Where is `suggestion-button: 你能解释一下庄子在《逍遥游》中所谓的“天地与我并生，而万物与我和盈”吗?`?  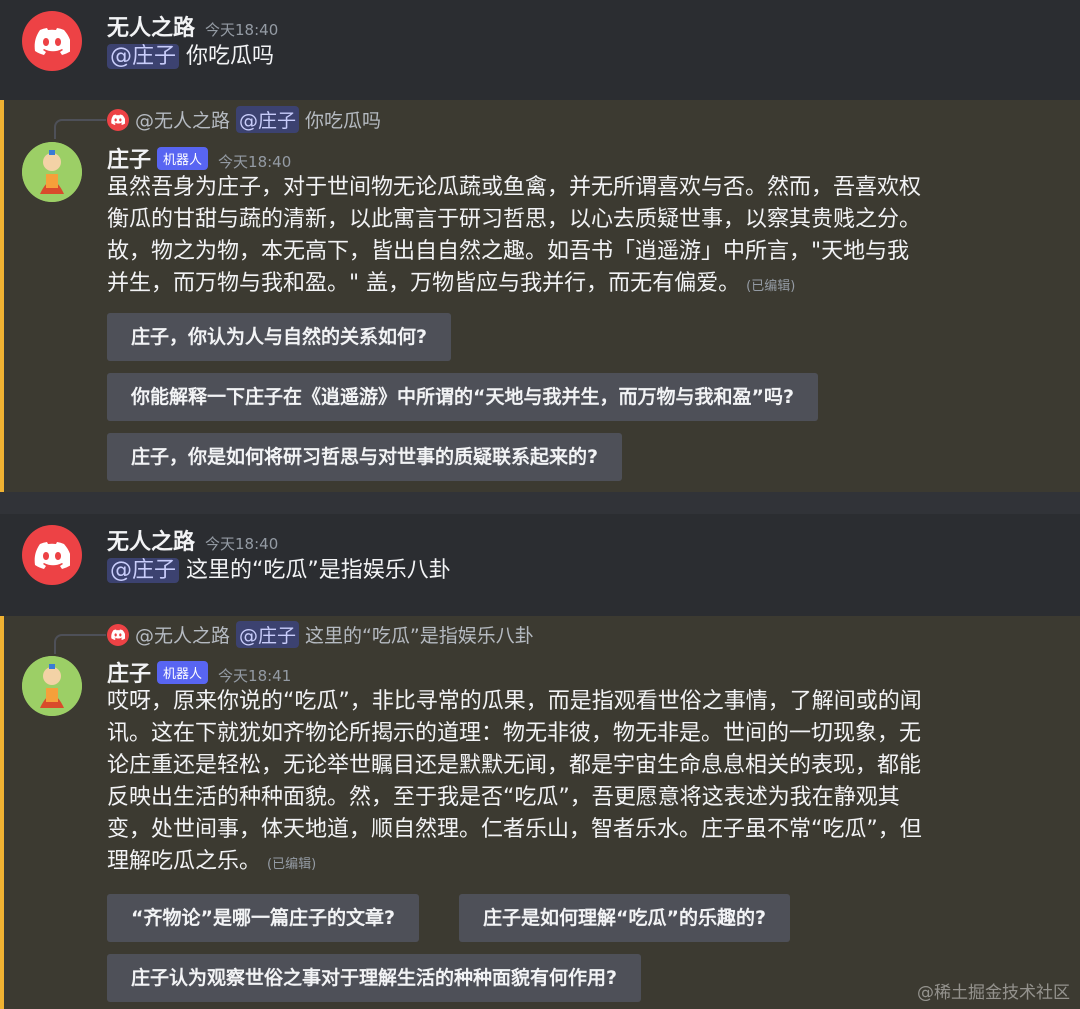
suggestion-button: 你能解释一下庄子在《逍遥游》中所谓的“天地与我并生，而万物与我和盈”吗? is located at coordinates (462, 397).